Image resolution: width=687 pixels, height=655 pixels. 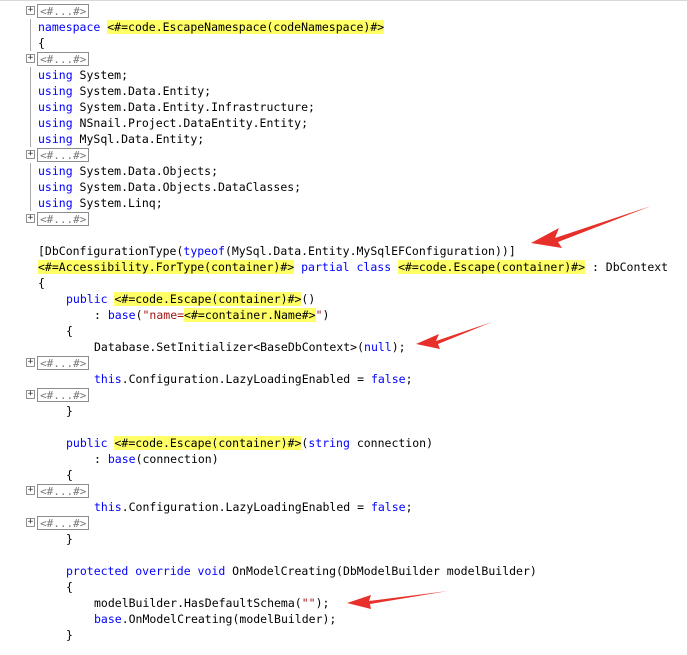 What do you see at coordinates (246, 507) in the screenshot?
I see `text-token: .Configuration.LazyLoadingEnabled =` at bounding box center [246, 507].